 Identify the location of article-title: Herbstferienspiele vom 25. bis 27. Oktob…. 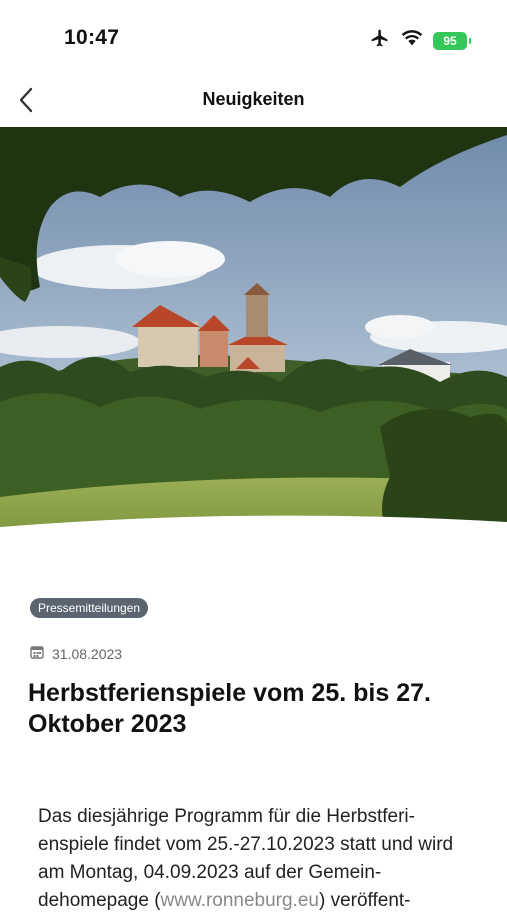
(229, 708).